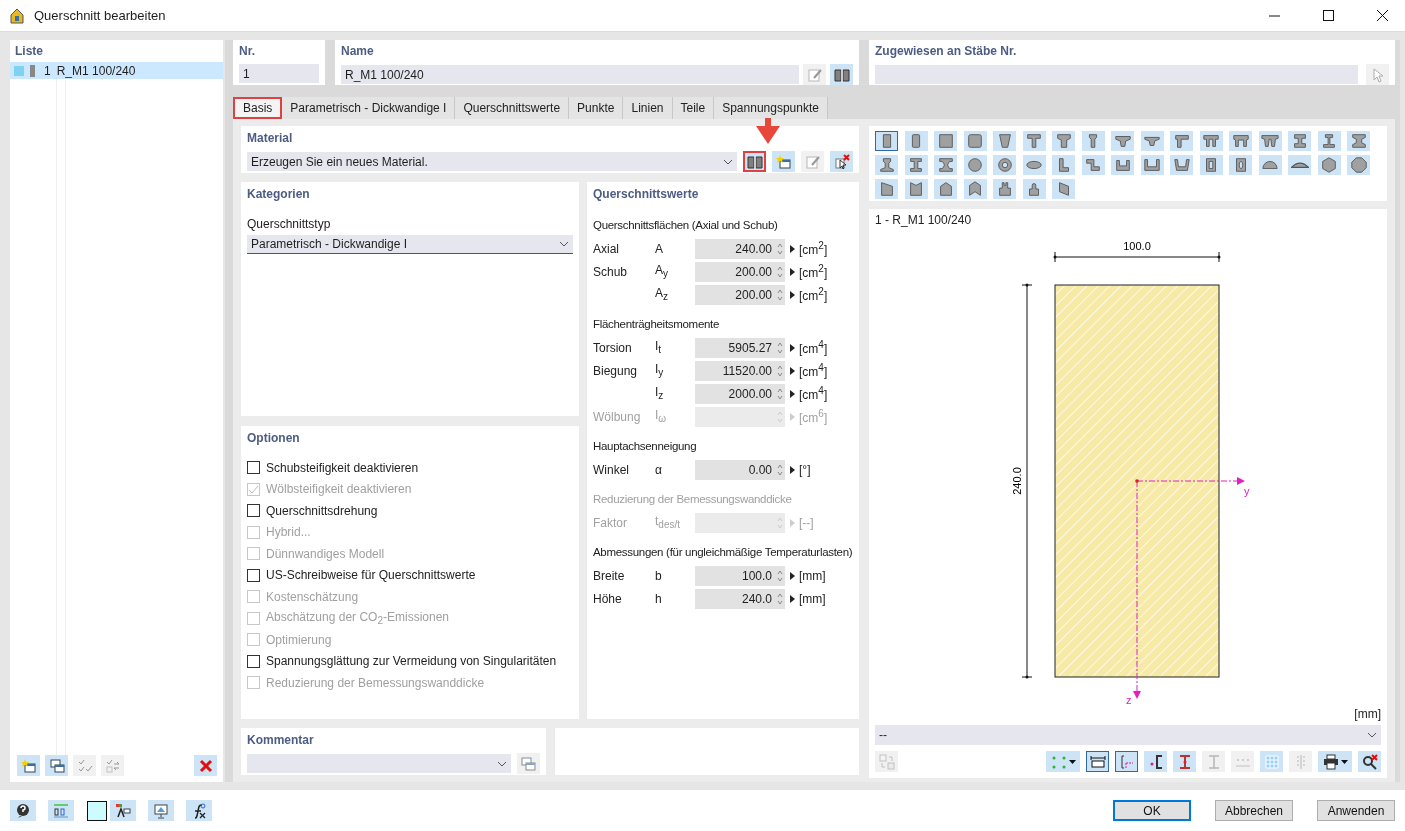 This screenshot has width=1405, height=831. I want to click on value-field: 240.00, so click(740, 248).